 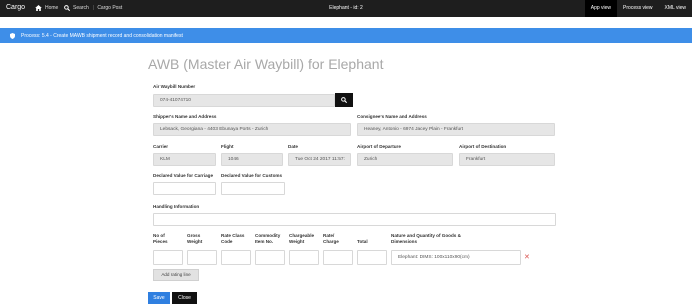 I want to click on chargeable-weight-input, so click(x=304, y=257).